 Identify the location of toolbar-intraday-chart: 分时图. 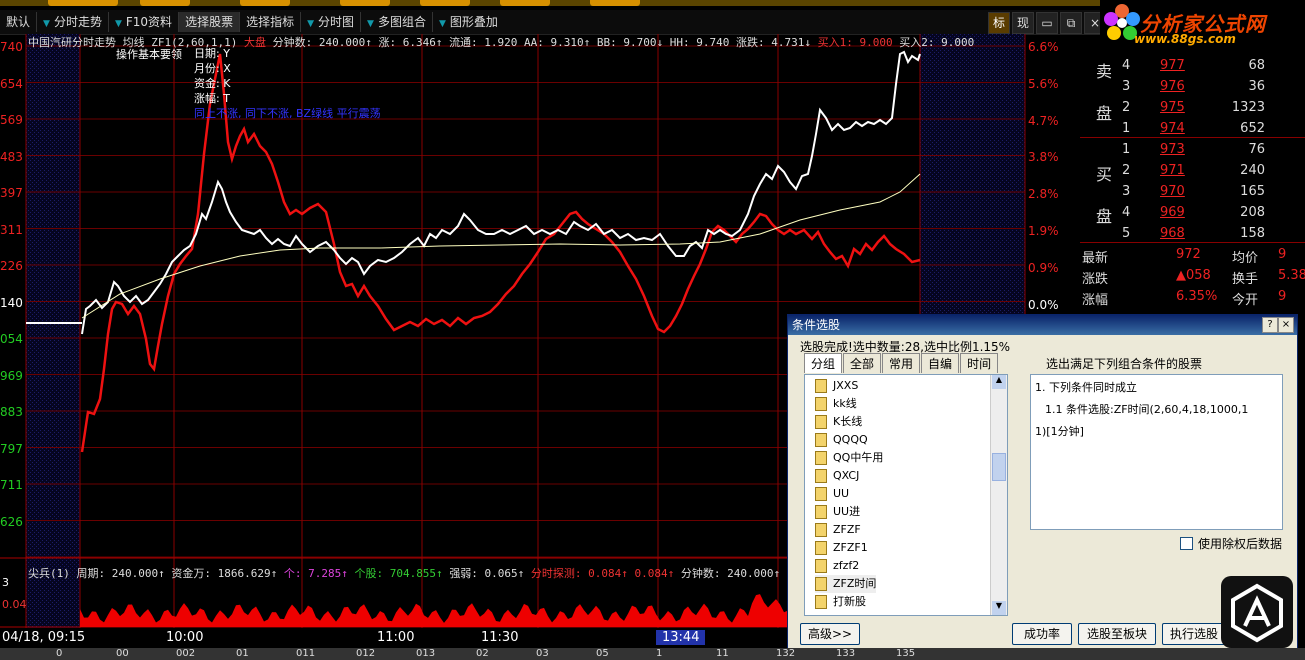
(331, 22).